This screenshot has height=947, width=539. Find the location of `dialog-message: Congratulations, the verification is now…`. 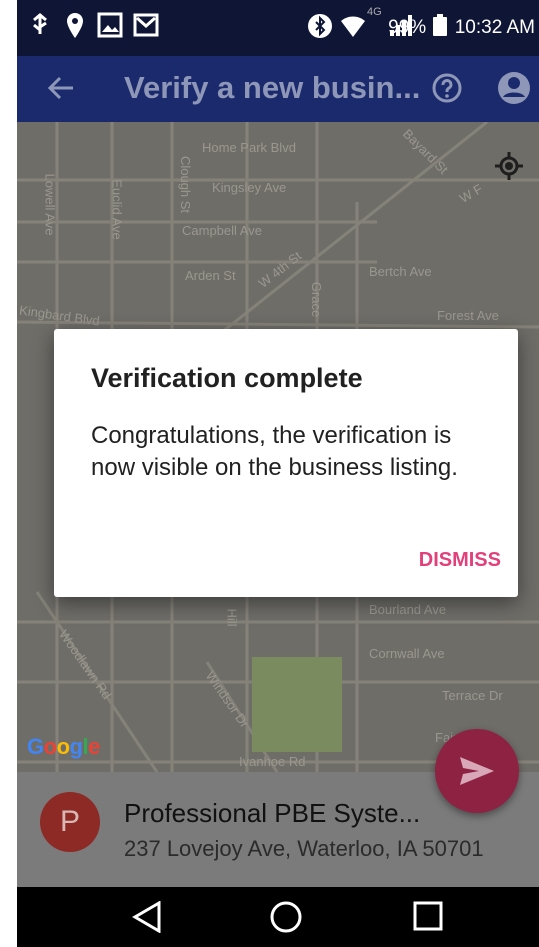

dialog-message: Congratulations, the verification is now… is located at coordinates (274, 451).